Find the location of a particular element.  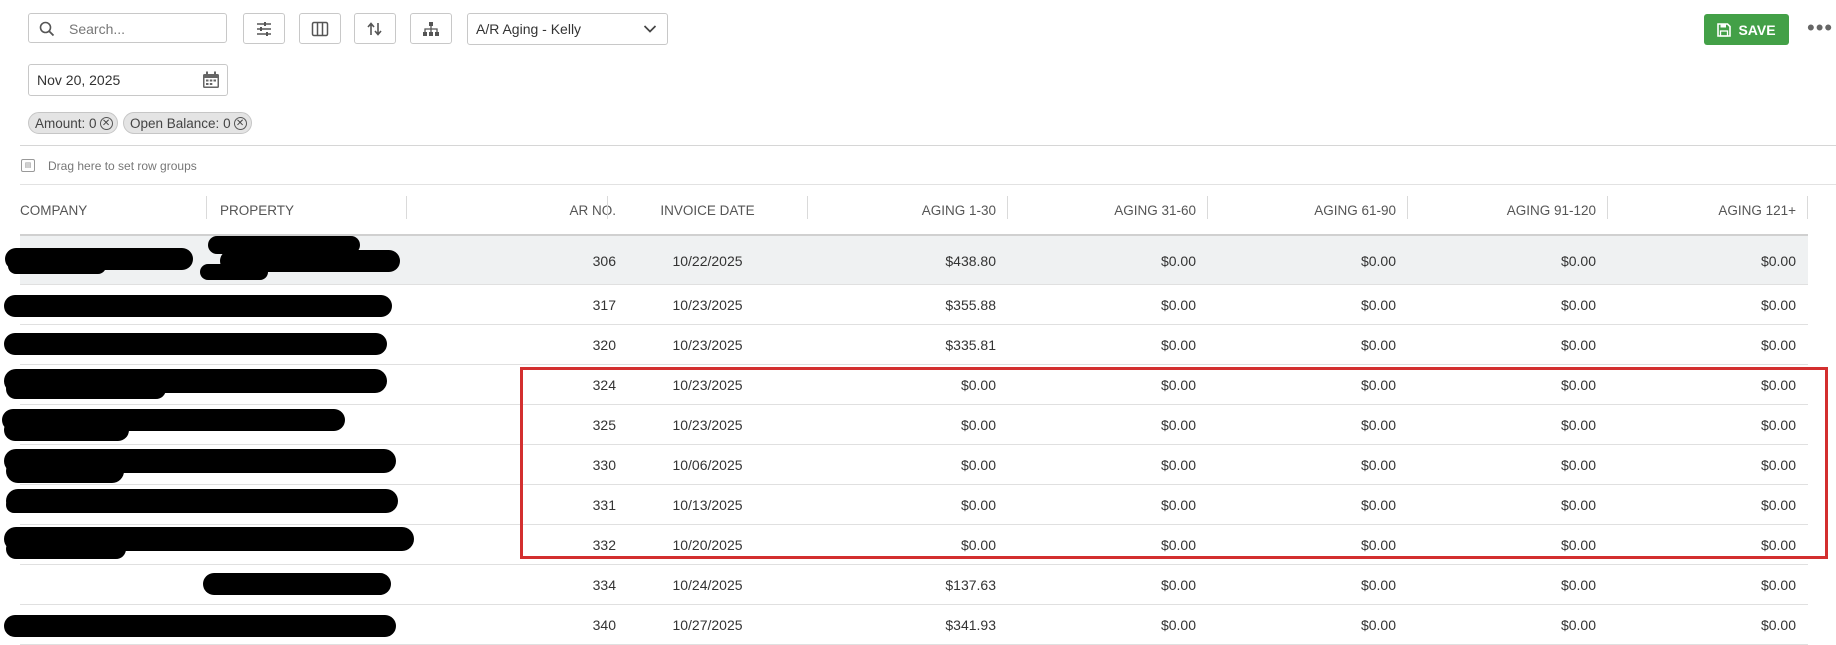

sort-button is located at coordinates (375, 28).